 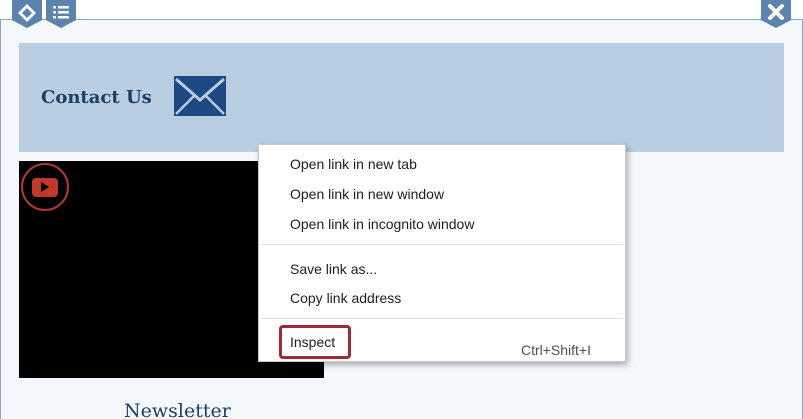 I want to click on contact-title: Contact Us, so click(x=96, y=97).